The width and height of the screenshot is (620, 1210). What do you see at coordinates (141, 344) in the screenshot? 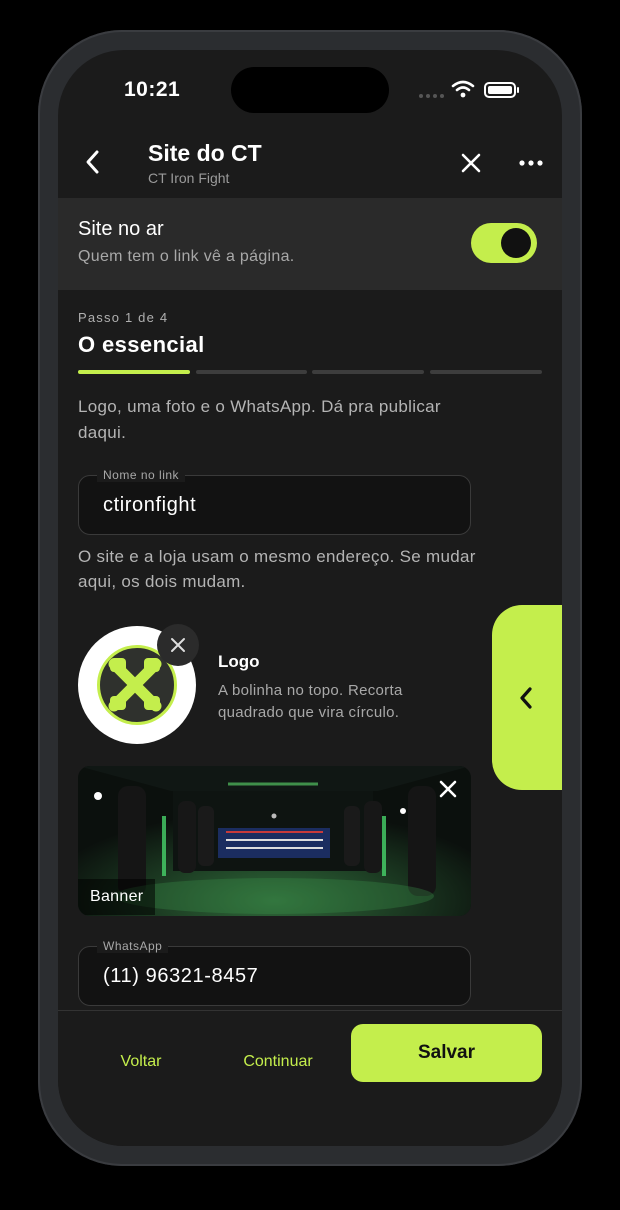
I see `step-title: O essencial` at bounding box center [141, 344].